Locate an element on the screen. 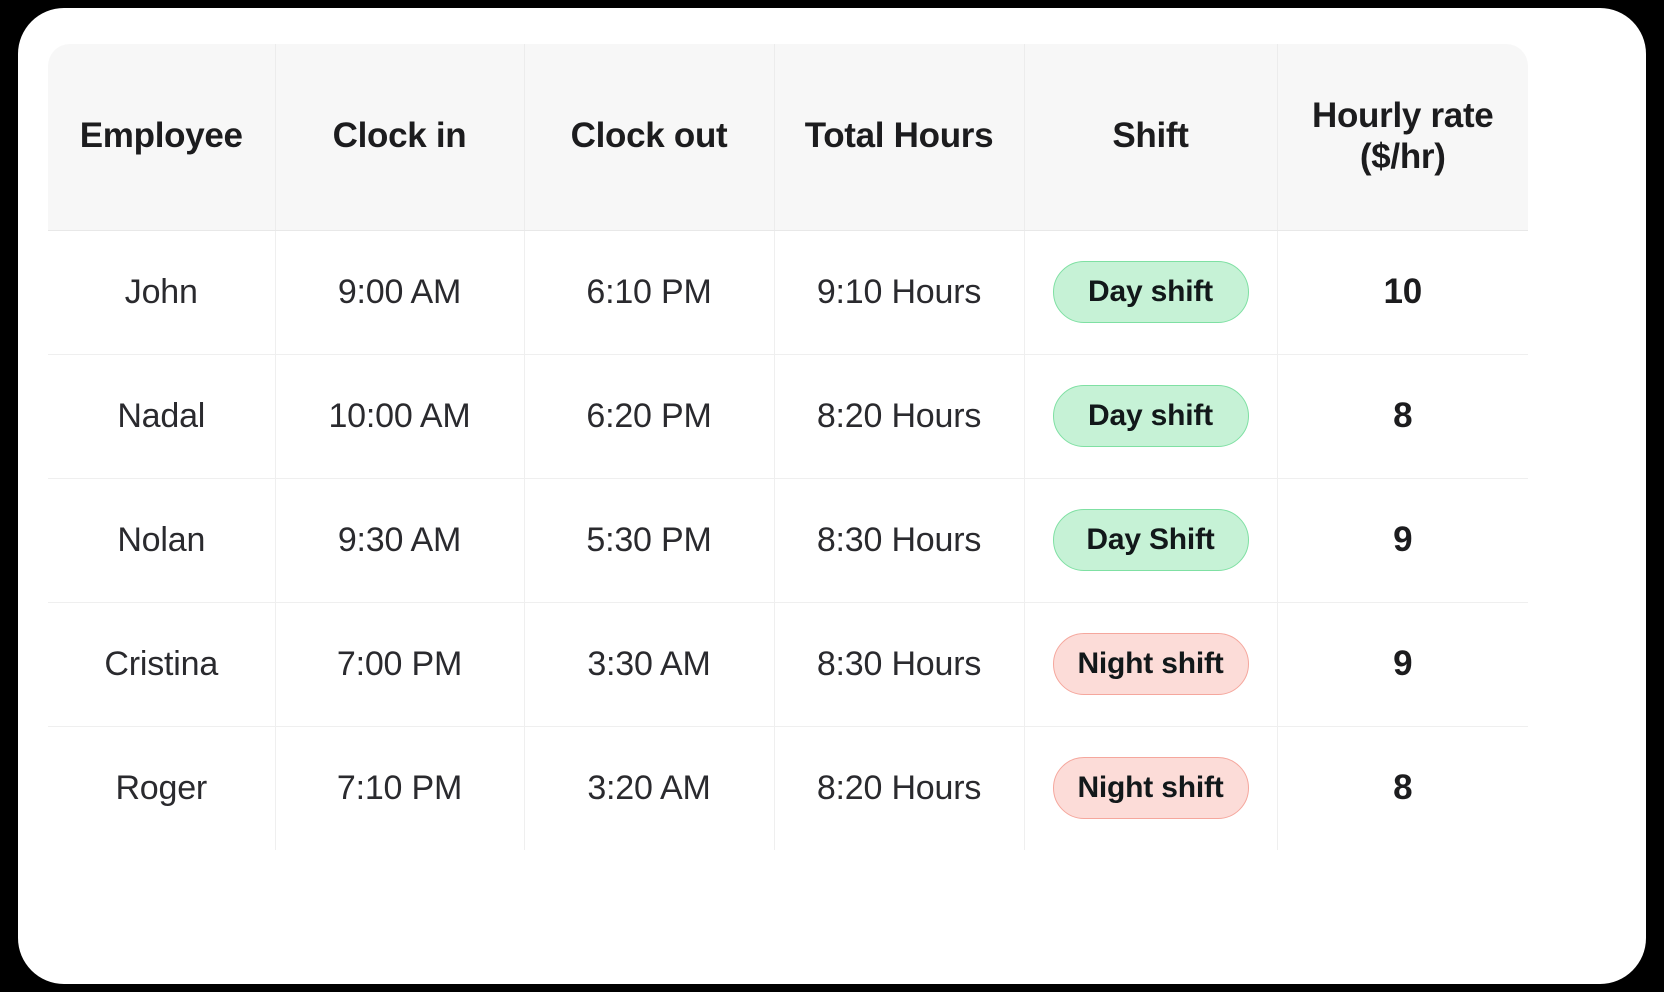 This screenshot has width=1664, height=992. cell-shift: Day Shift is located at coordinates (1151, 540).